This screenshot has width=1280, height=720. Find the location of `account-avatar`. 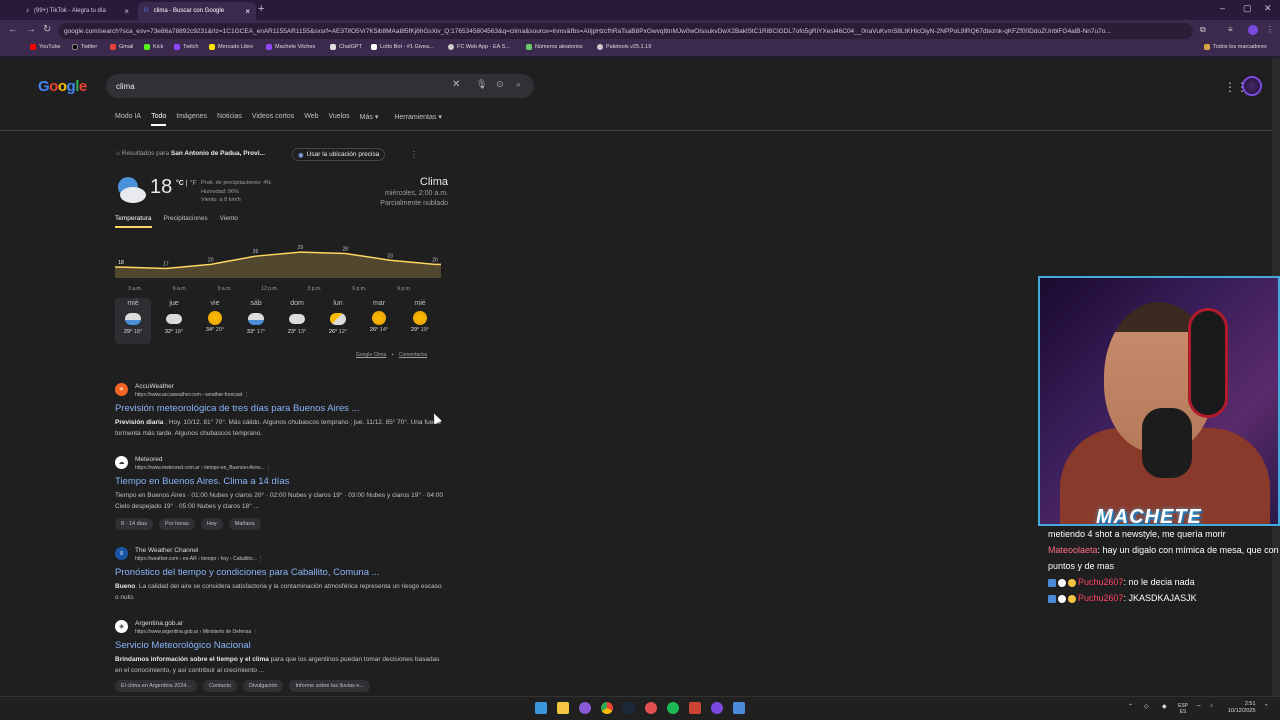

account-avatar is located at coordinates (1252, 86).